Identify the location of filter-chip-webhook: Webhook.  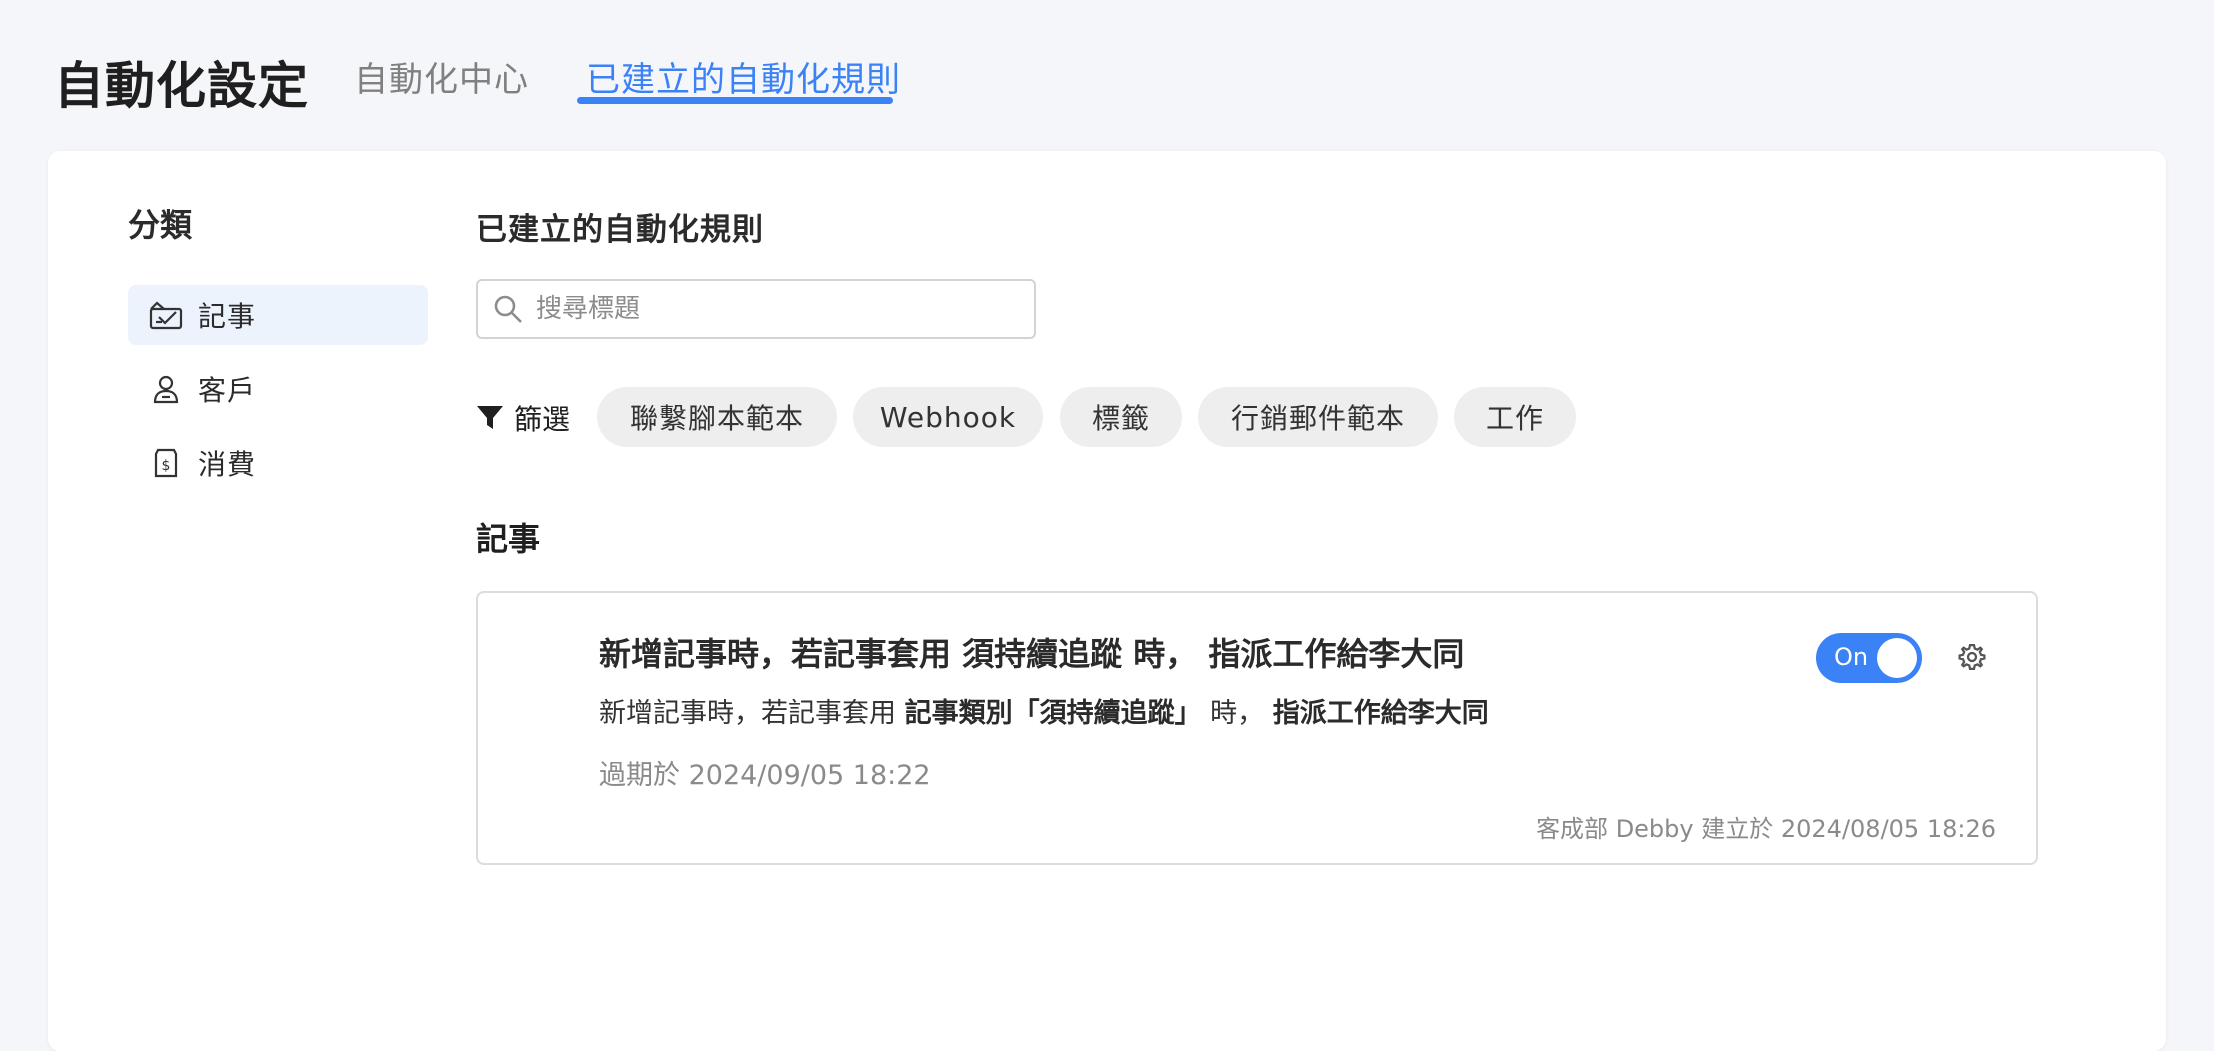
(948, 417).